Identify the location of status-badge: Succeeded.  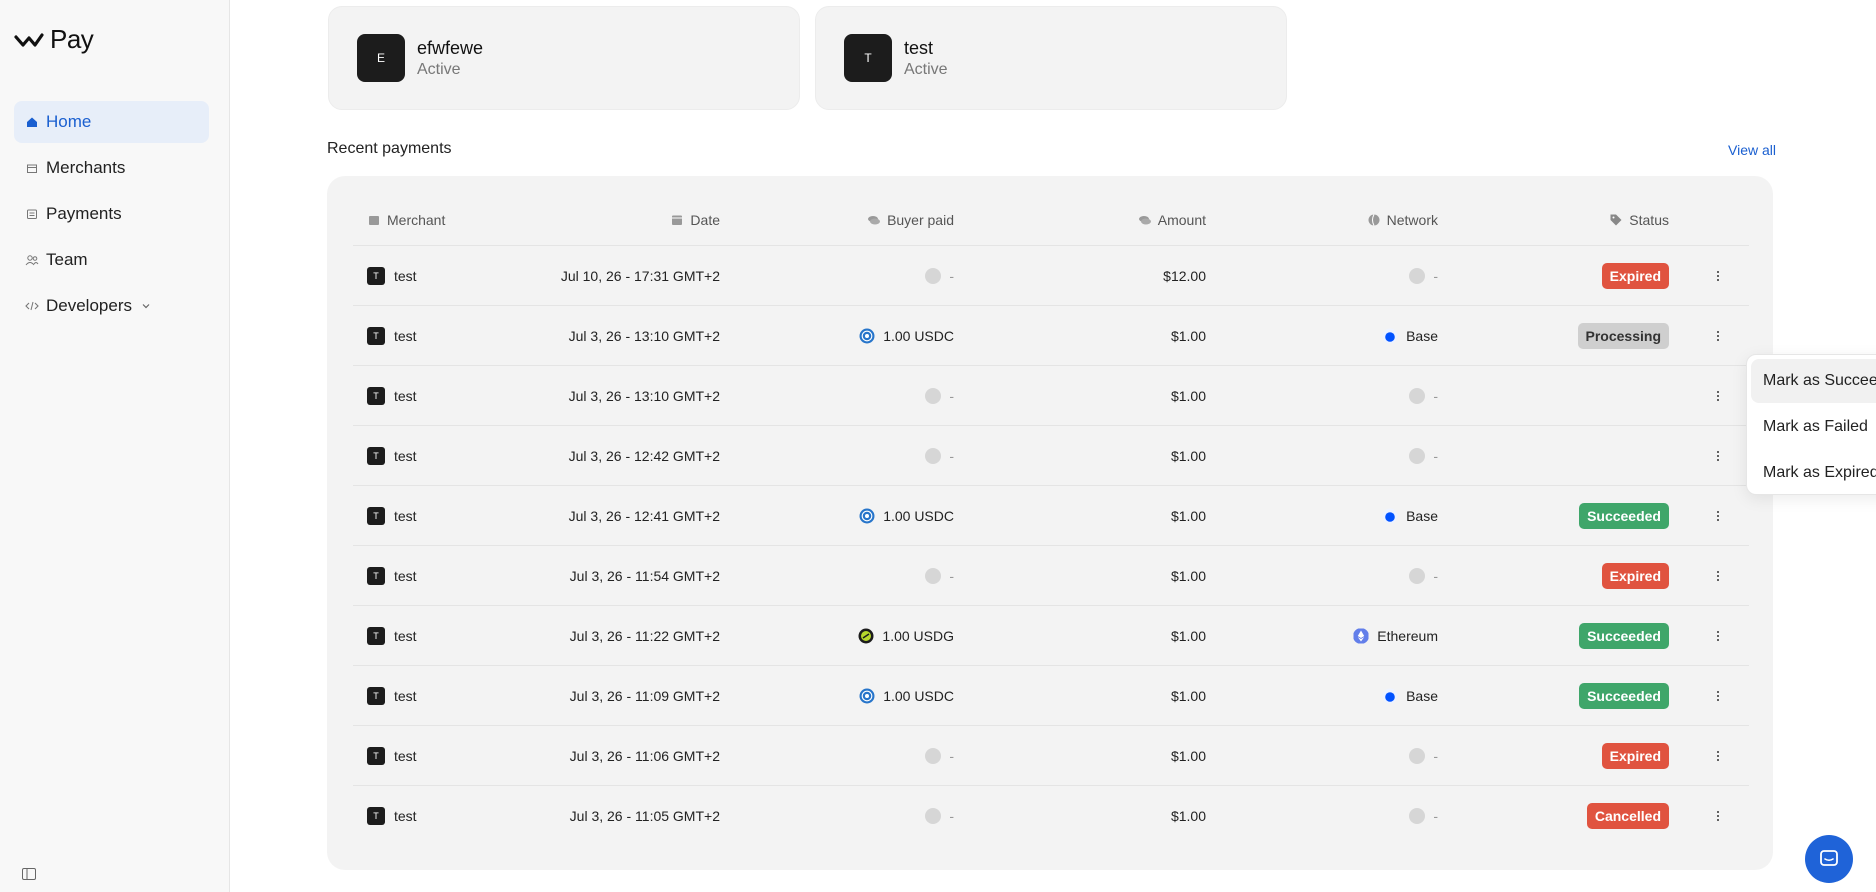
(1624, 516).